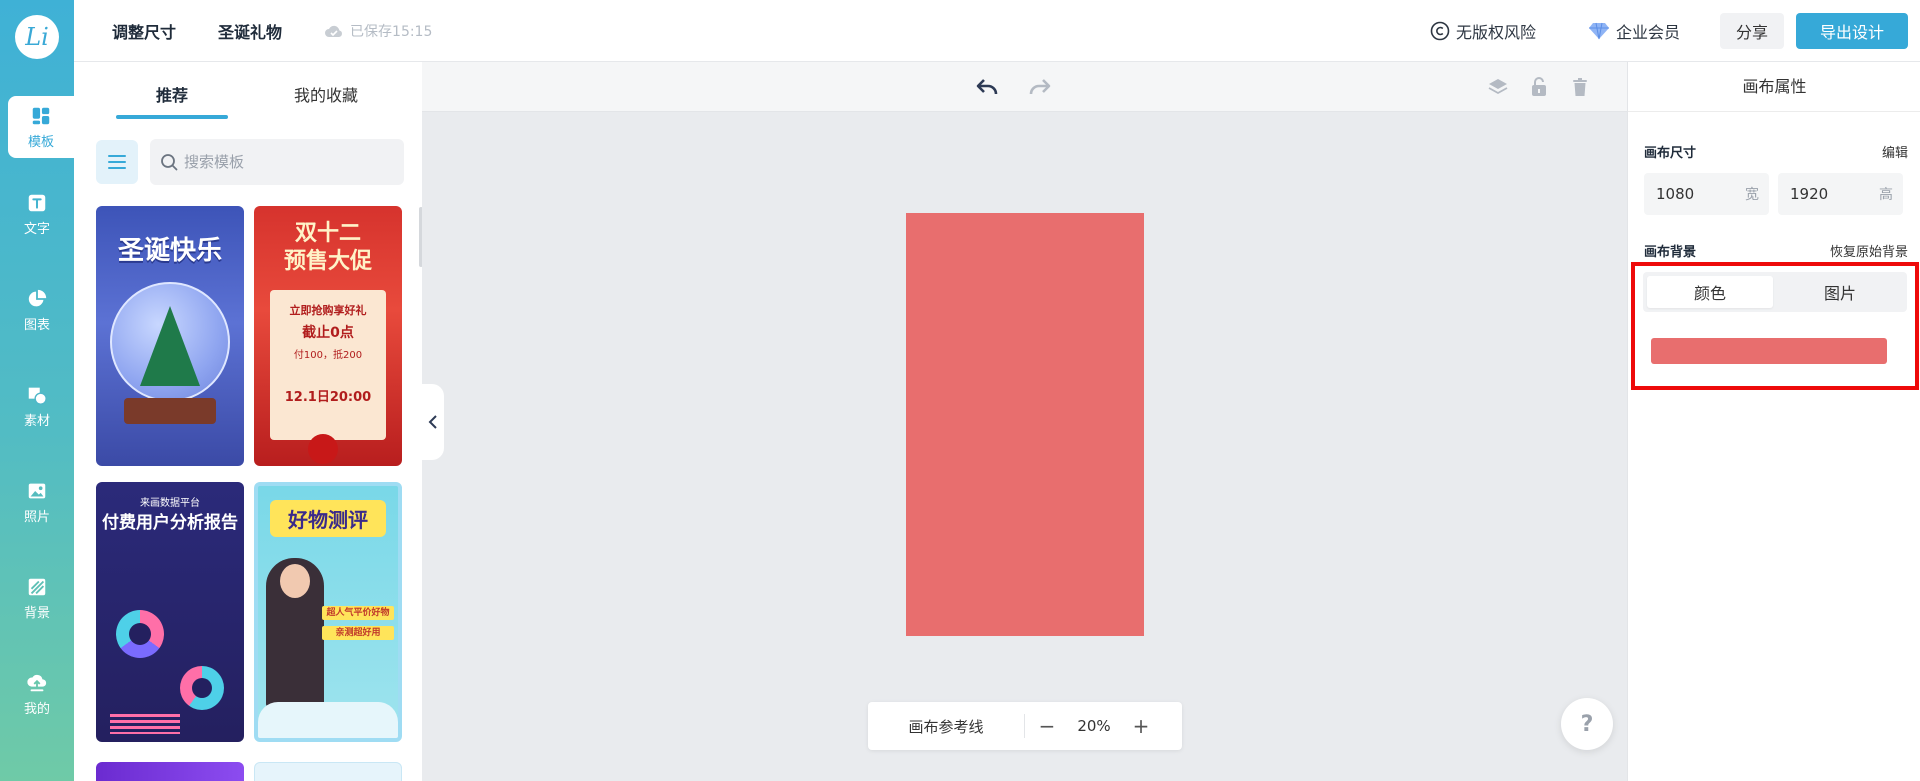 The height and width of the screenshot is (781, 1920). Describe the element at coordinates (37, 297) in the screenshot. I see `chart-icon` at that location.